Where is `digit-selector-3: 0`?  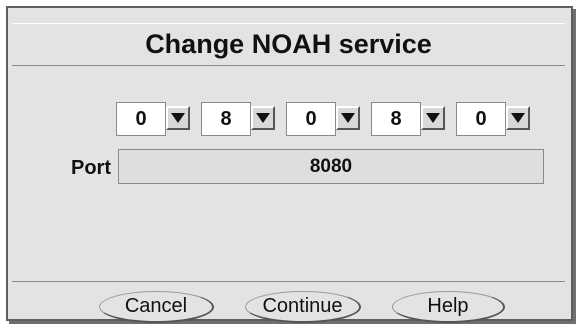 digit-selector-3: 0 is located at coordinates (326, 119).